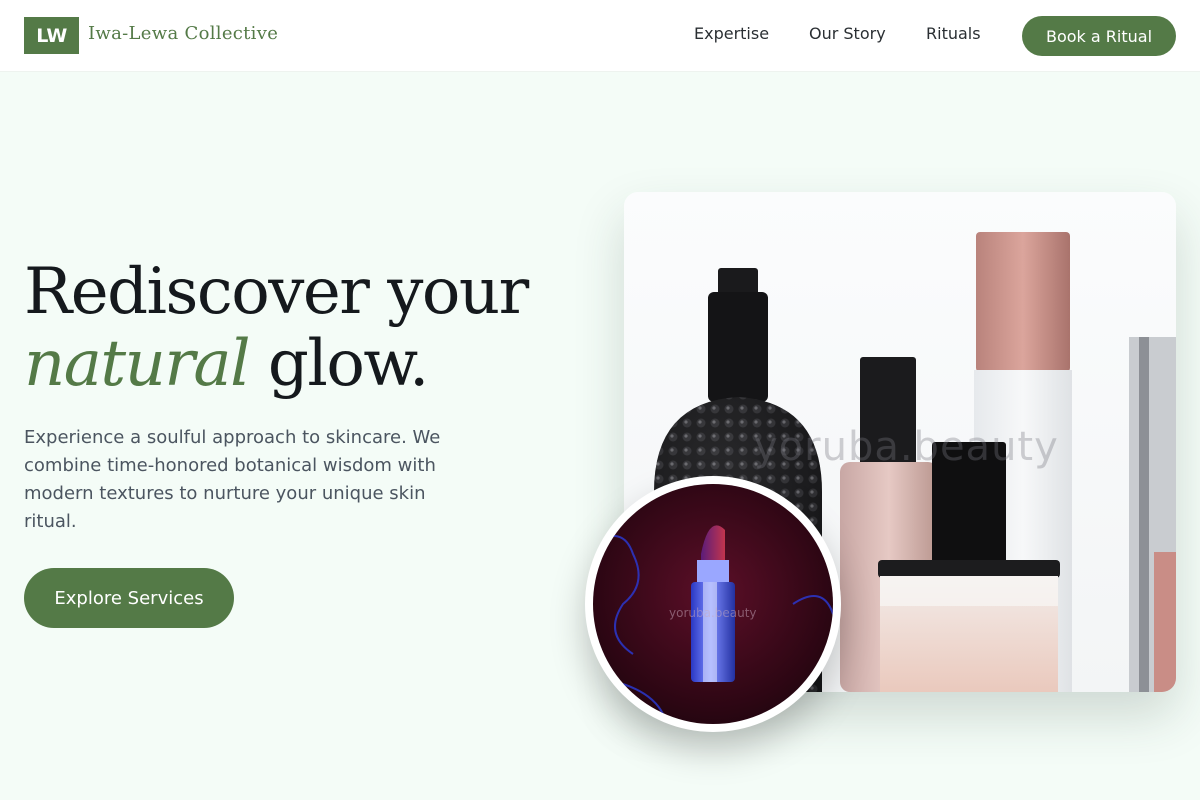  What do you see at coordinates (129, 598) in the screenshot?
I see `explore-services-button: Explore Services` at bounding box center [129, 598].